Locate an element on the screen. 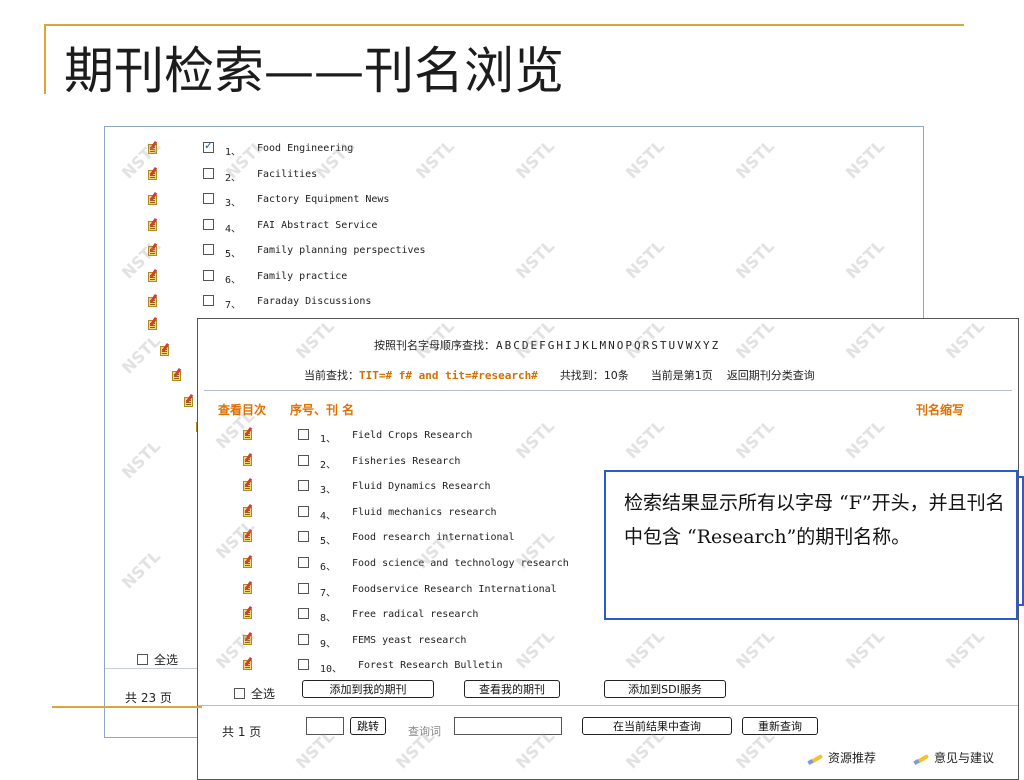  alphabet-label: 按照刊名字母顺序查找： is located at coordinates (434, 345).